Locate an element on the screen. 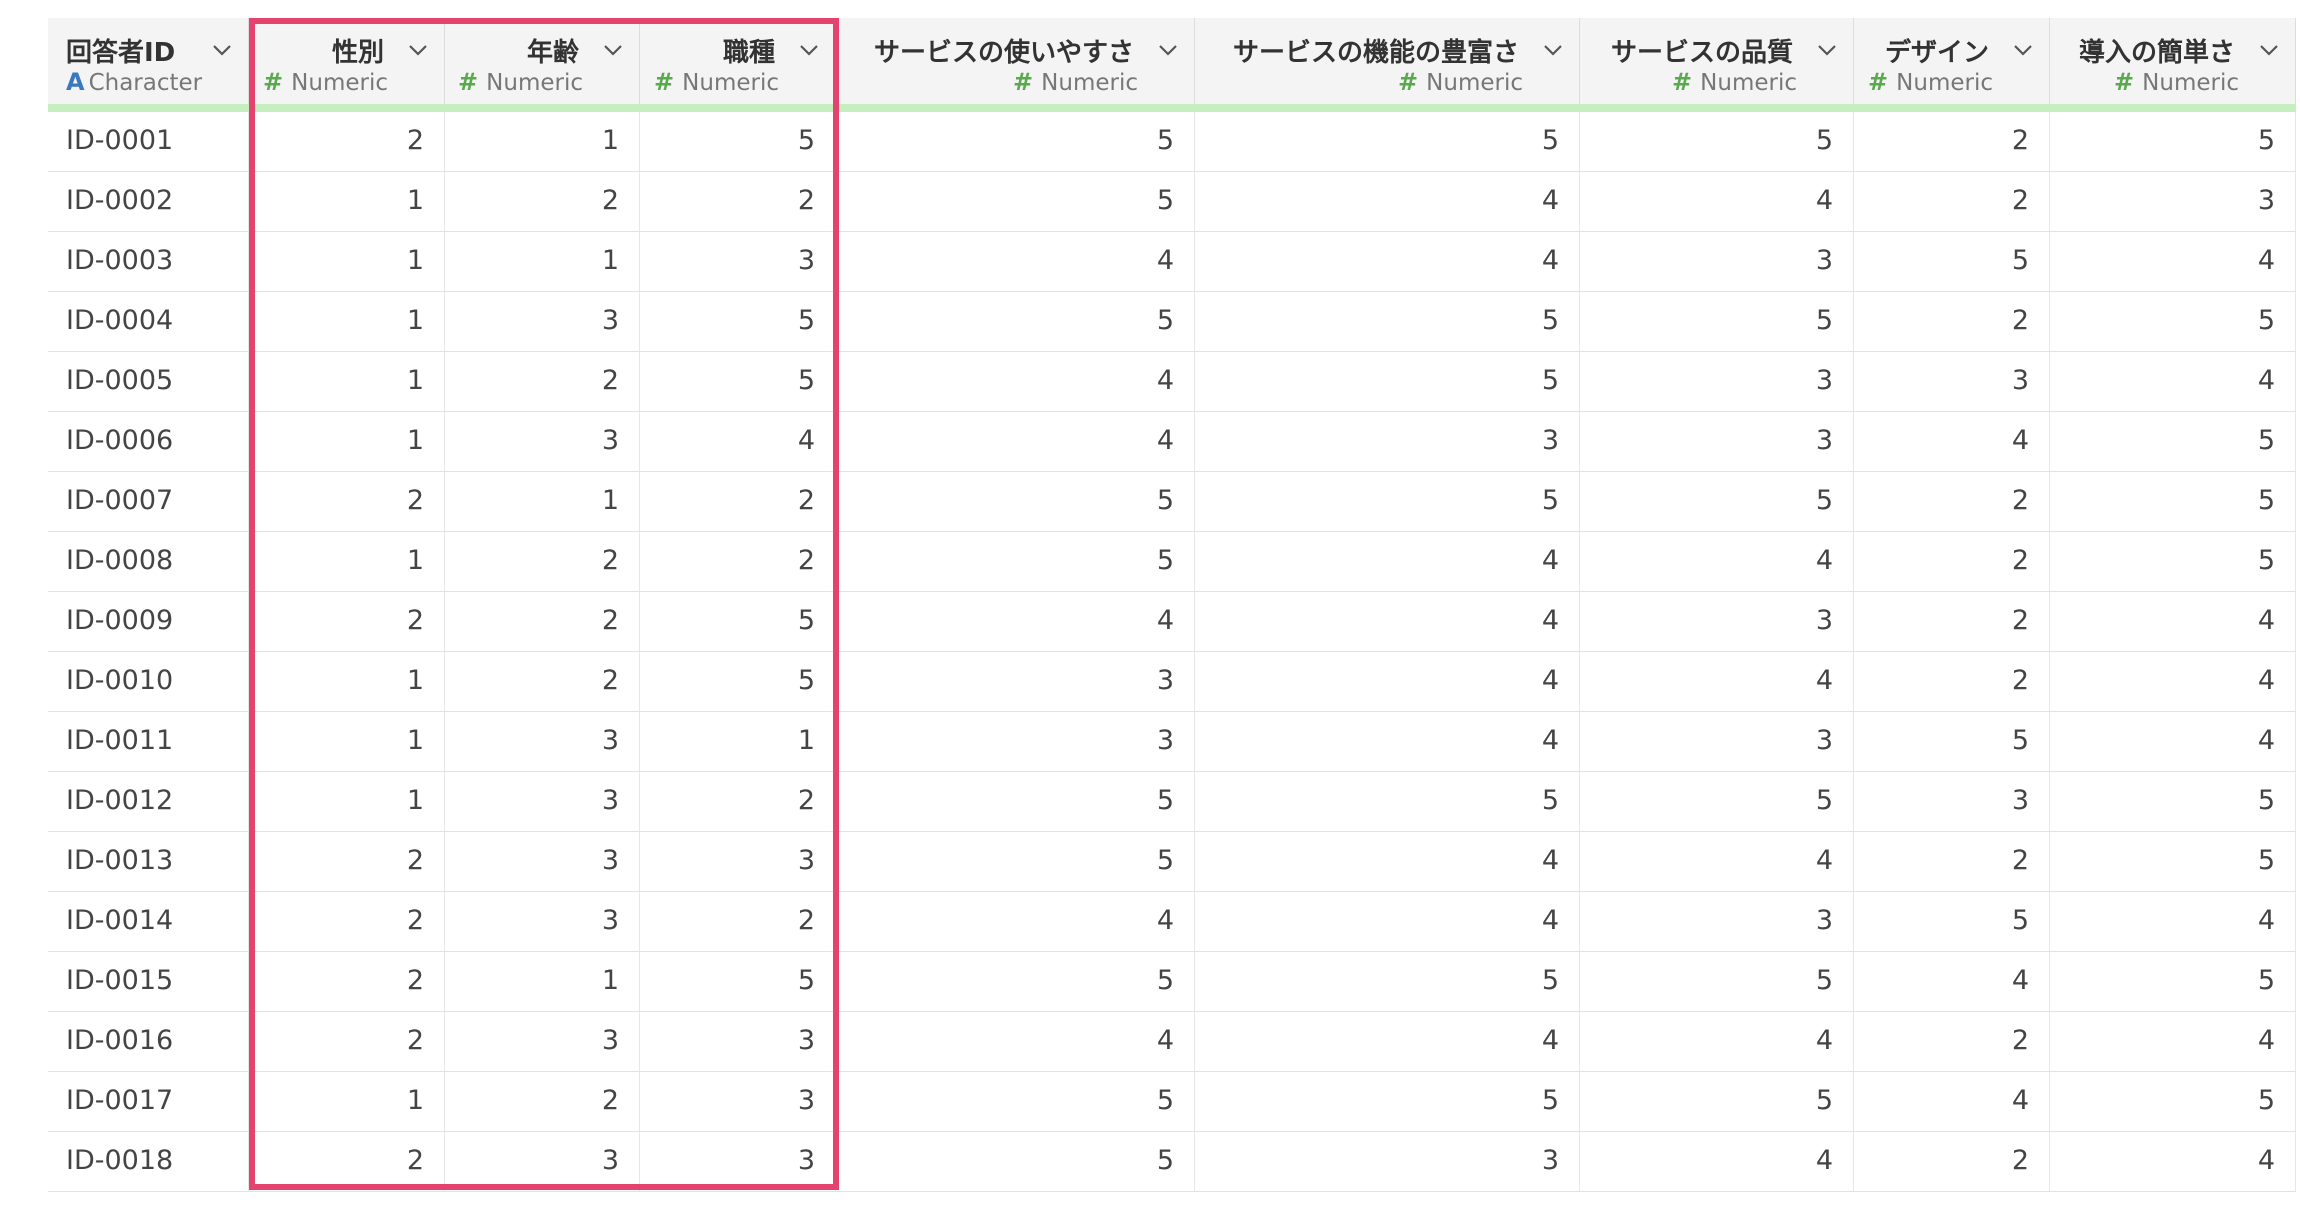 This screenshot has height=1212, width=2300. table-cell: ID-0013 is located at coordinates (148, 861).